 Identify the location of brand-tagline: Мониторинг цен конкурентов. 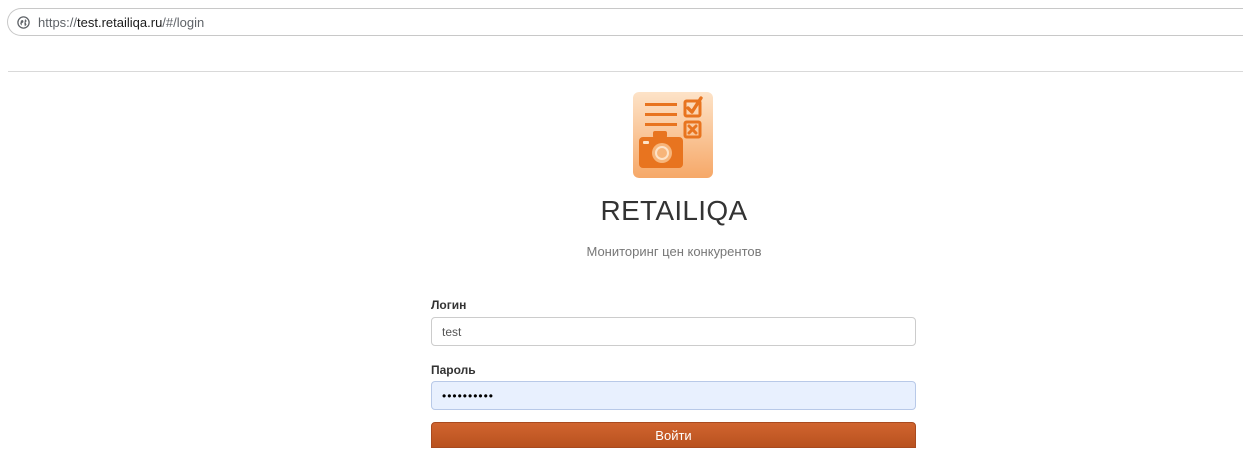
(674, 251).